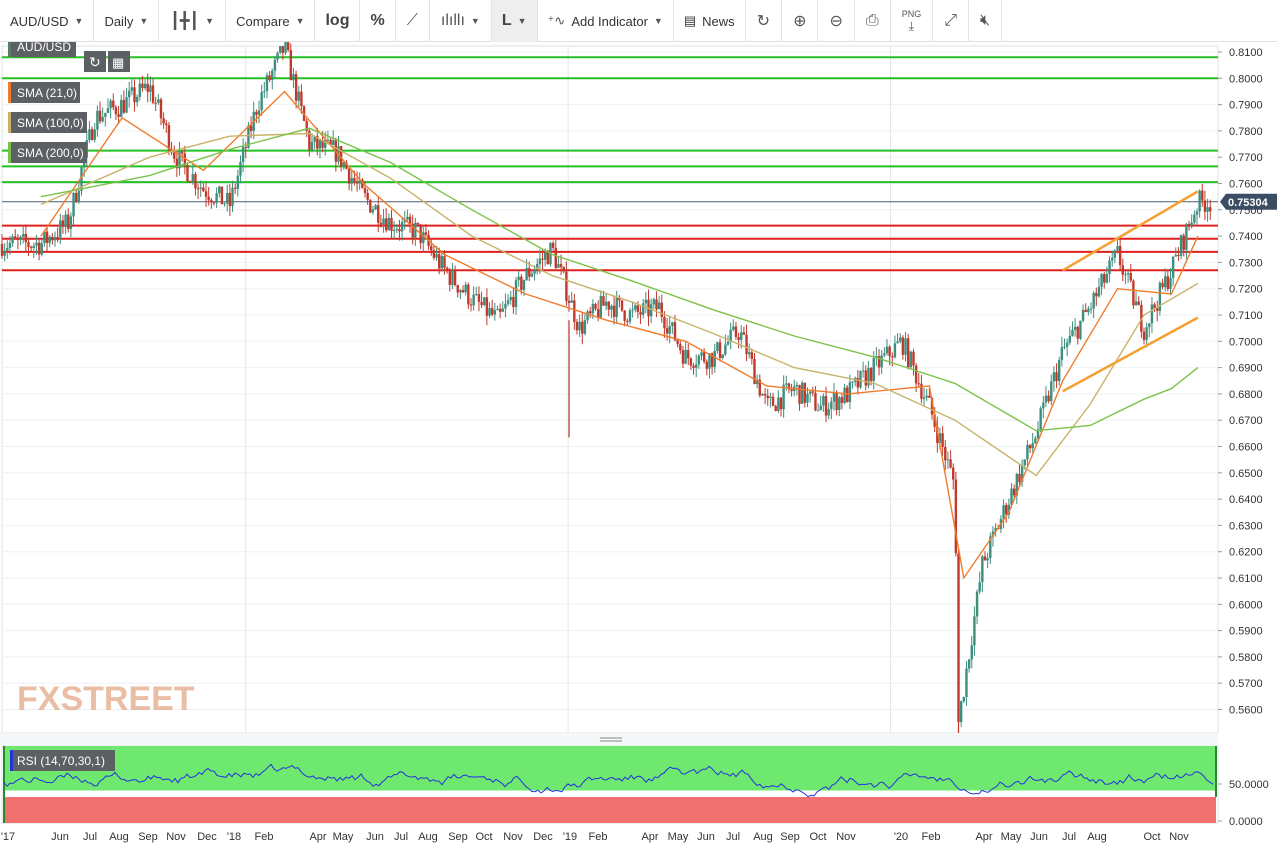 This screenshot has height=858, width=1277. I want to click on x-tick-label: '19, so click(570, 837).